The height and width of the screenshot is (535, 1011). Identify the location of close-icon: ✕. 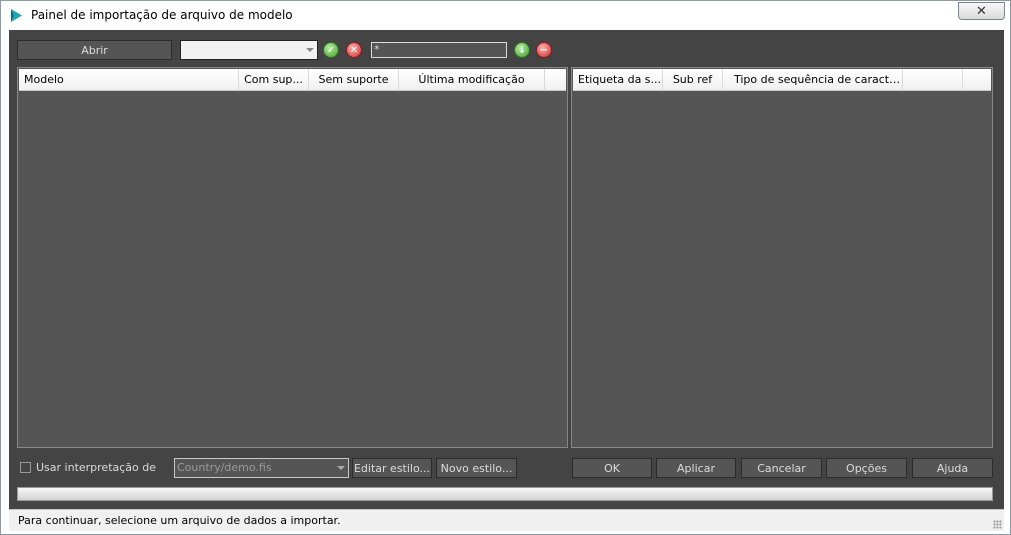
(981, 11).